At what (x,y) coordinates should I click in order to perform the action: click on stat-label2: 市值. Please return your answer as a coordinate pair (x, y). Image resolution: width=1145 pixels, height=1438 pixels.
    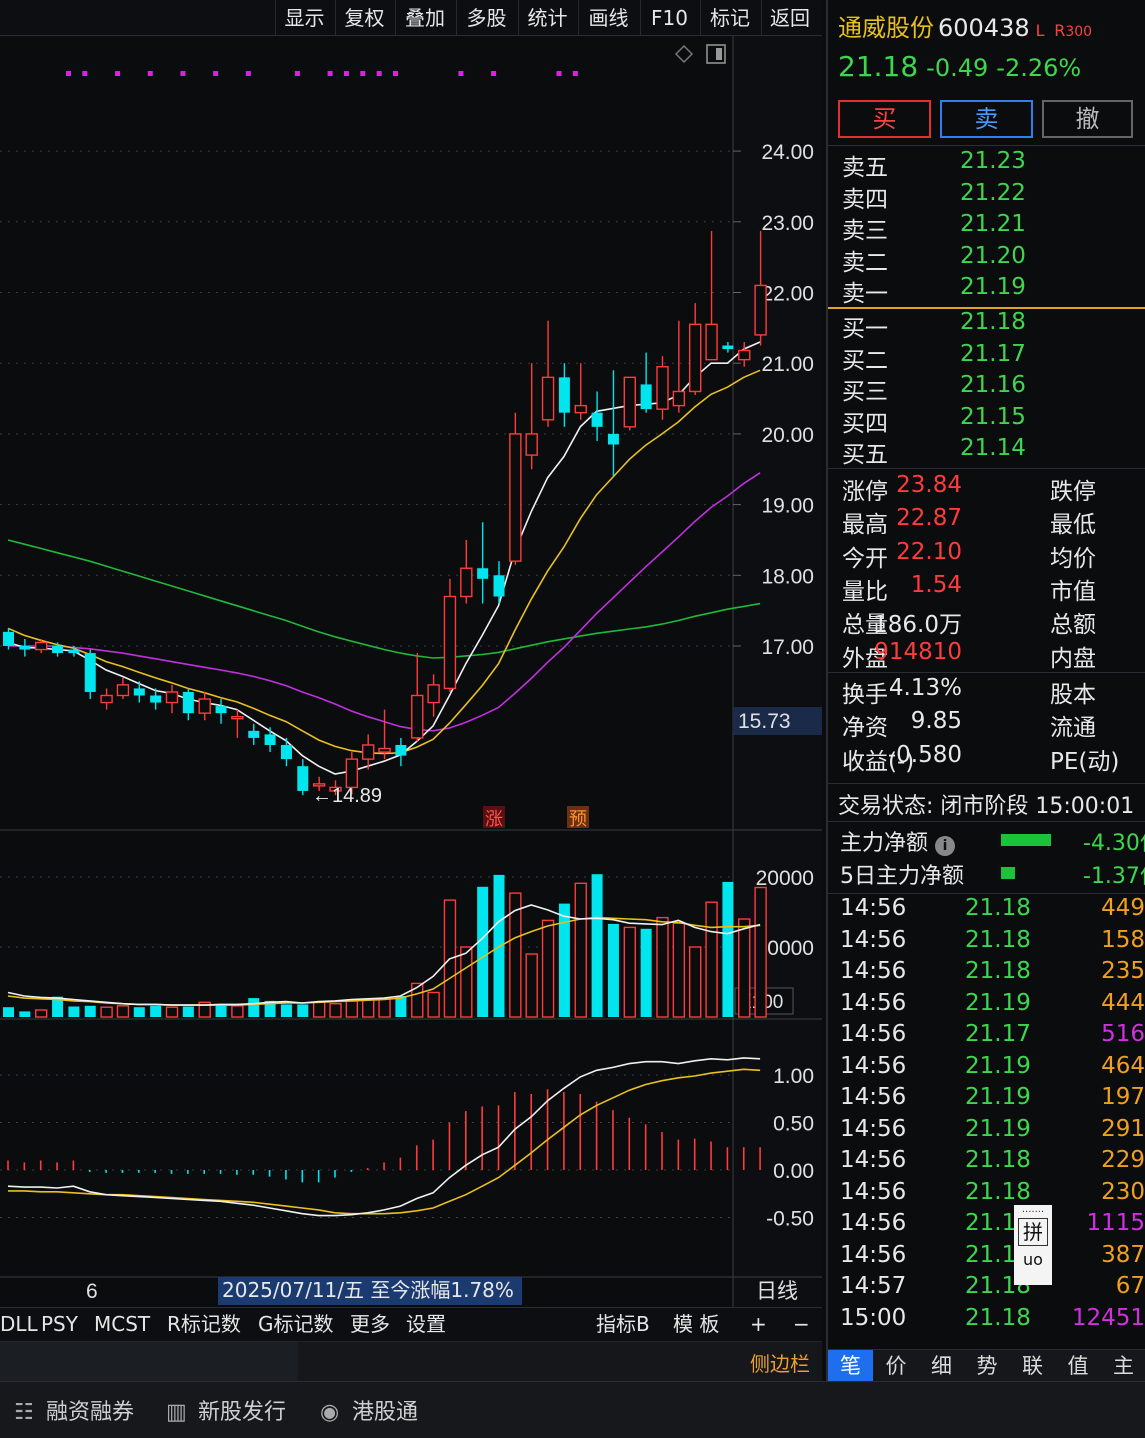
    Looking at the image, I should click on (1073, 591).